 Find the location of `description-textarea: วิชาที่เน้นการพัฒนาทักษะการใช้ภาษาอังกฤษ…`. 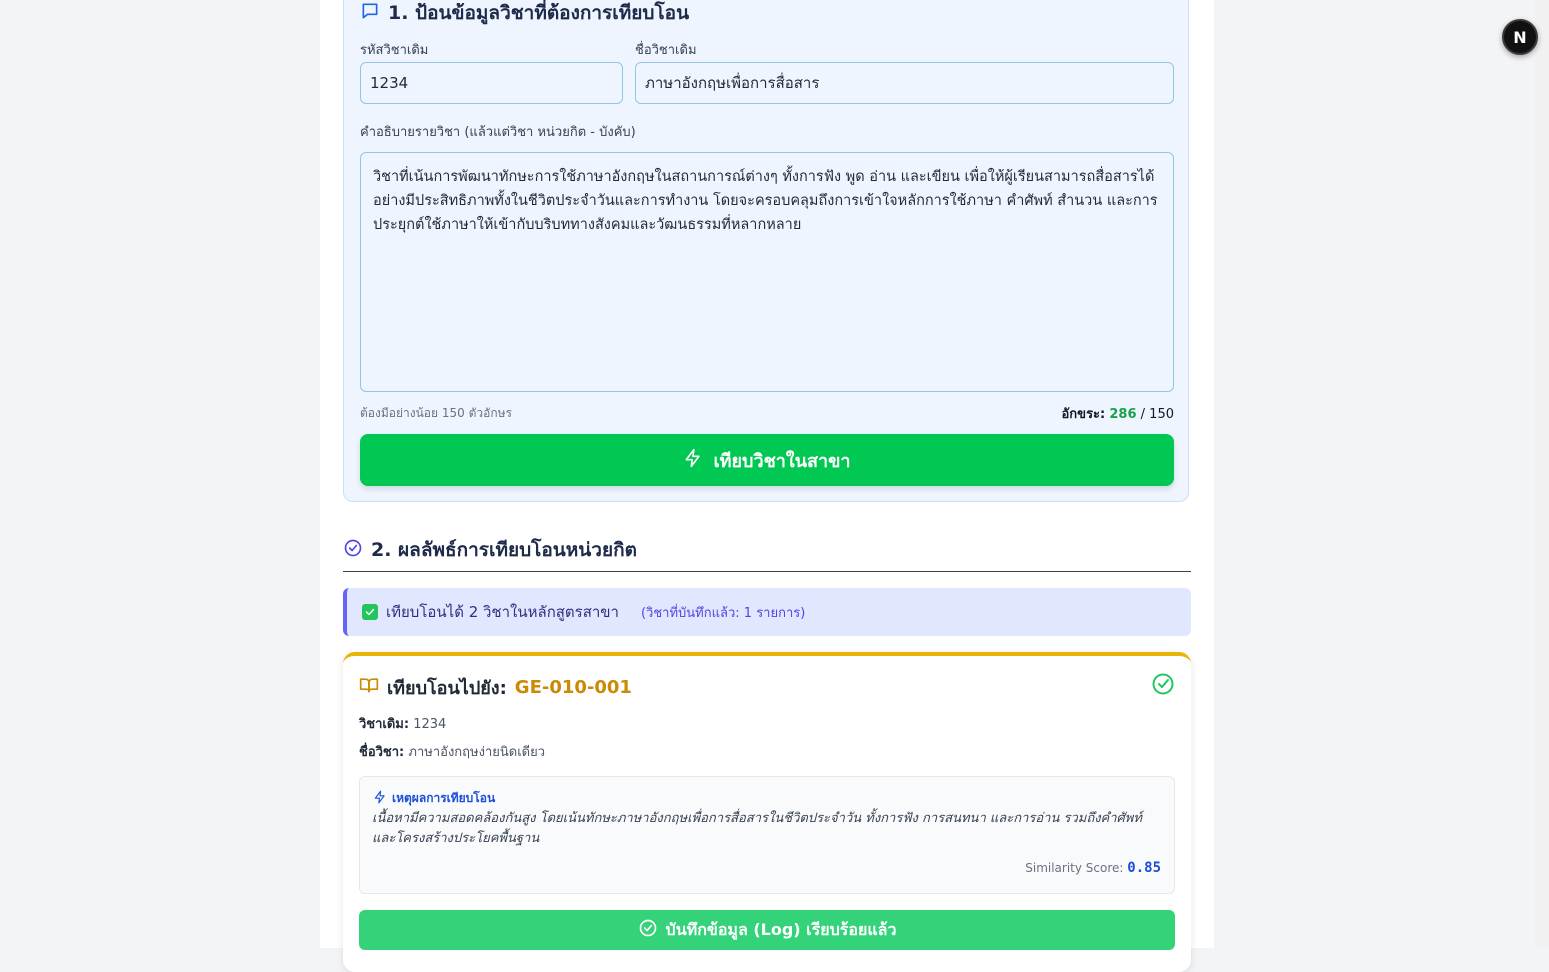

description-textarea: วิชาที่เน้นการพัฒนาทักษะการใช้ภาษาอังกฤษ… is located at coordinates (767, 272).